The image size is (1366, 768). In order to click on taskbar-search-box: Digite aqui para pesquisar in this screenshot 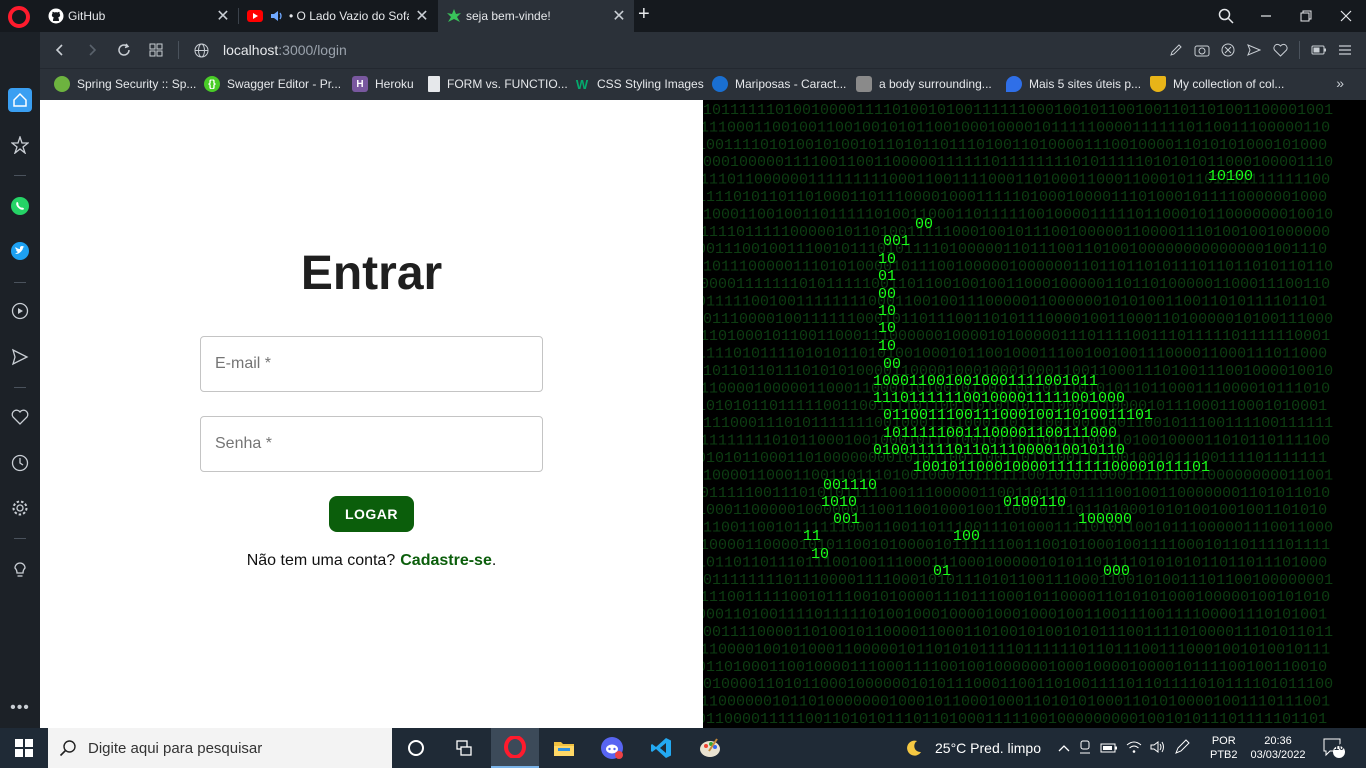, I will do `click(220, 748)`.